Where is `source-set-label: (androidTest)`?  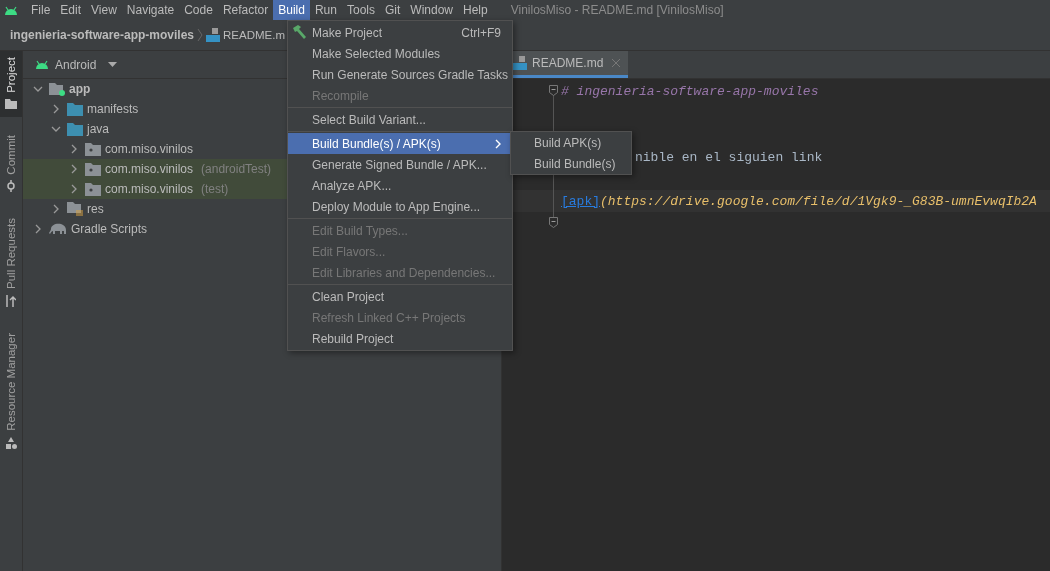
source-set-label: (androidTest) is located at coordinates (236, 169).